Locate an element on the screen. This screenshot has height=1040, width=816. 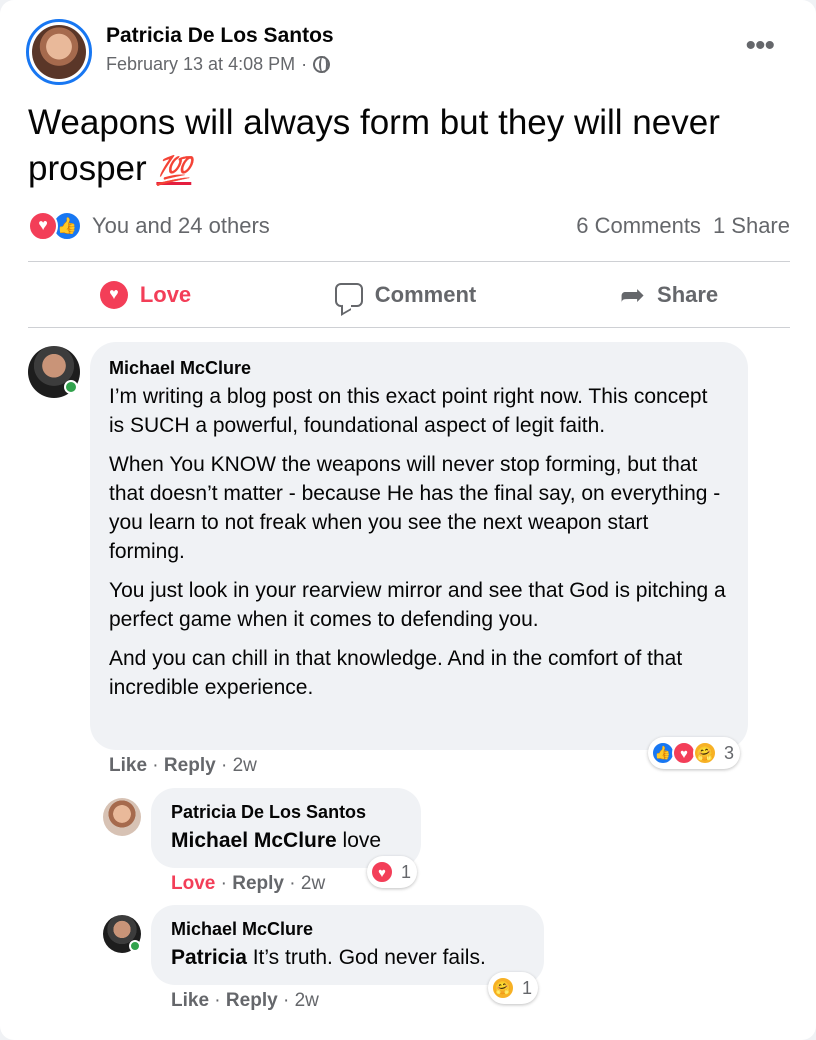
post-timestamp: February 13 at 4:08 PM is located at coordinates (200, 64).